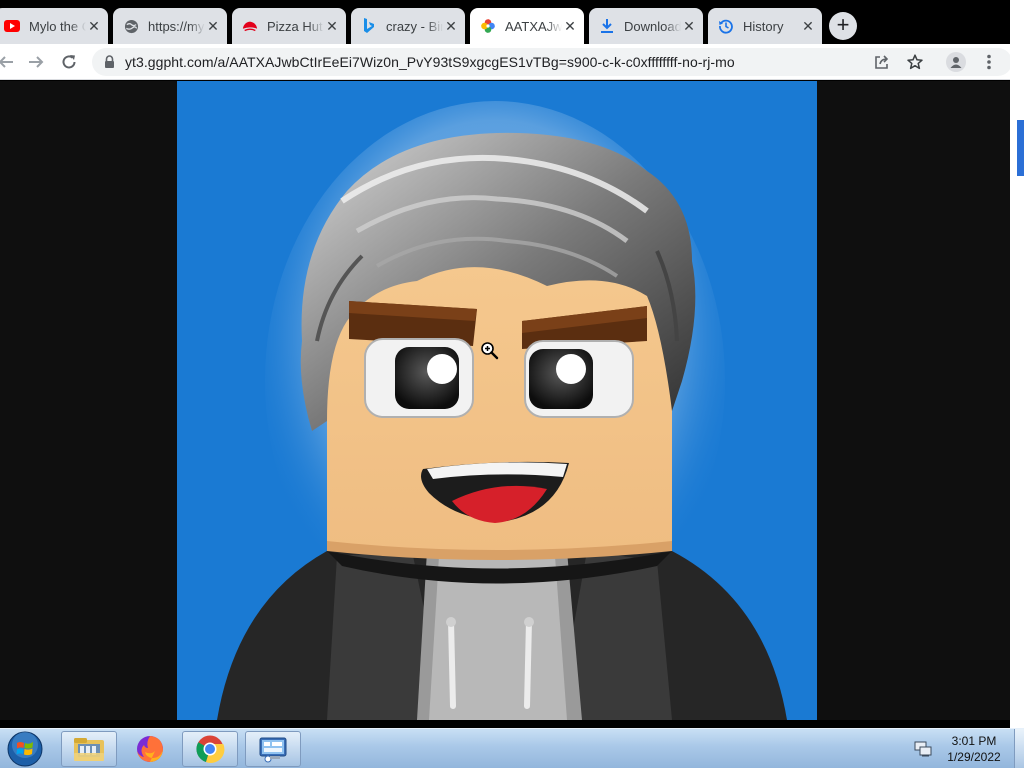 This screenshot has height=768, width=1024. I want to click on new-tab-button: +, so click(843, 26).